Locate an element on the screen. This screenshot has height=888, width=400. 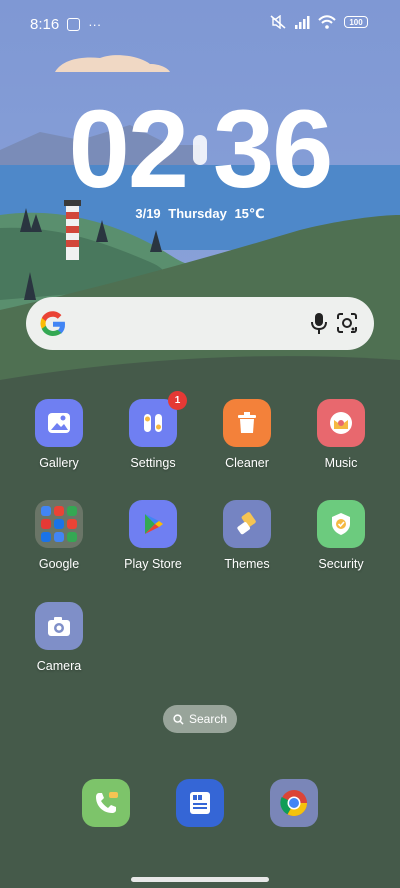
weekday-text: Thursday is located at coordinates (197, 213).